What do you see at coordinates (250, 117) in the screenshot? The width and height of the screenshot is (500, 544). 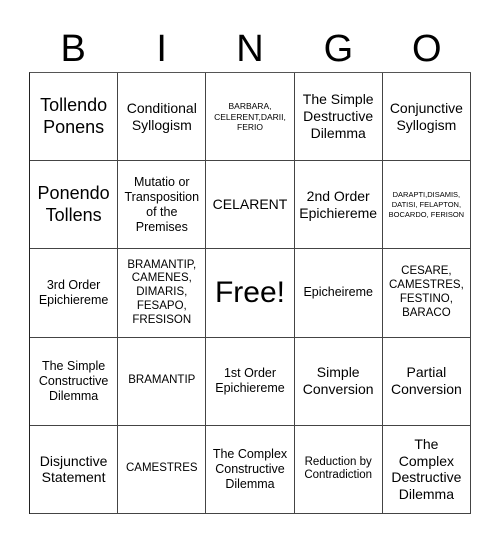 I see `bingo-cell: BARBARA, CELERENT,DARII, FERIO` at bounding box center [250, 117].